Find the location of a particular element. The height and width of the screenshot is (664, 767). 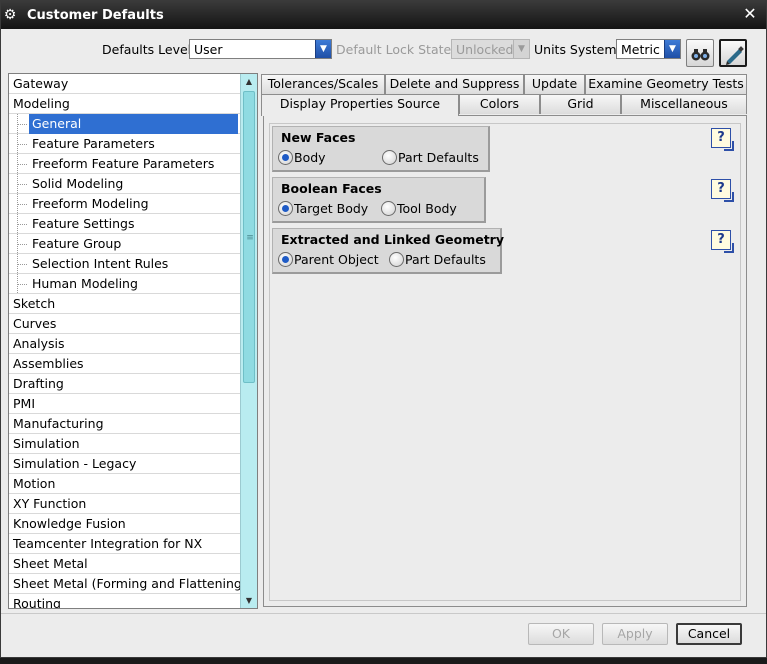

tree-item-label: Knowledge Fusion is located at coordinates (69, 523).